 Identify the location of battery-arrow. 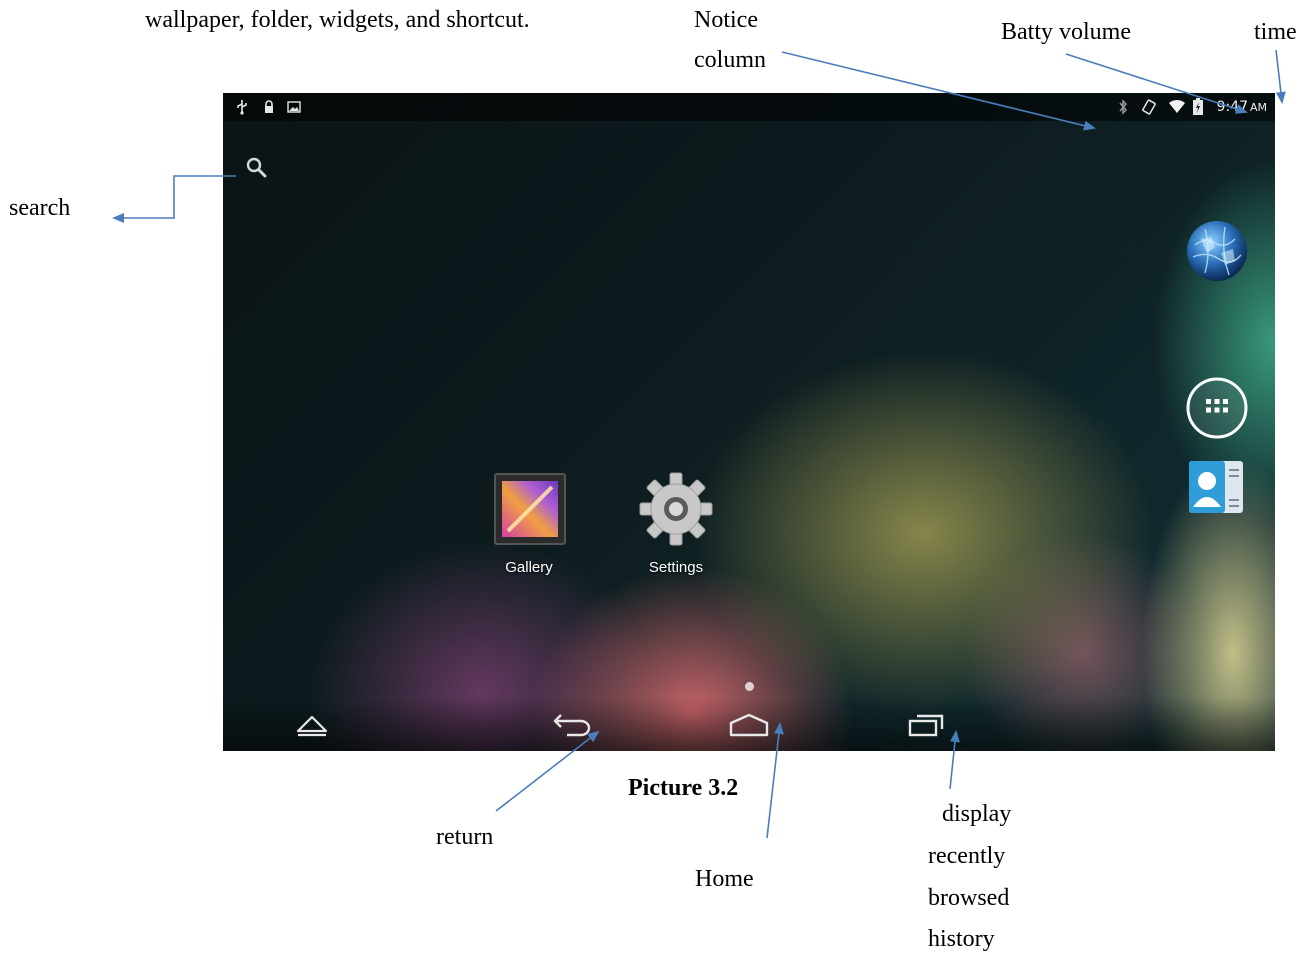
(1156, 83).